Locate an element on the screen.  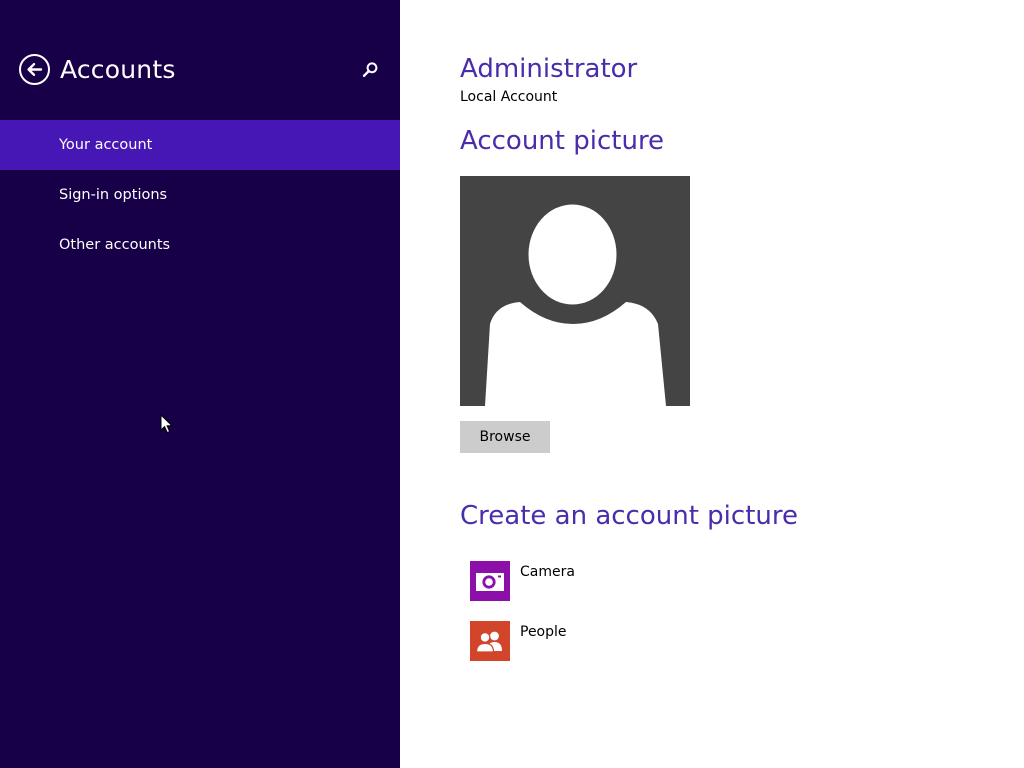
mouse-cursor-icon is located at coordinates (167, 424).